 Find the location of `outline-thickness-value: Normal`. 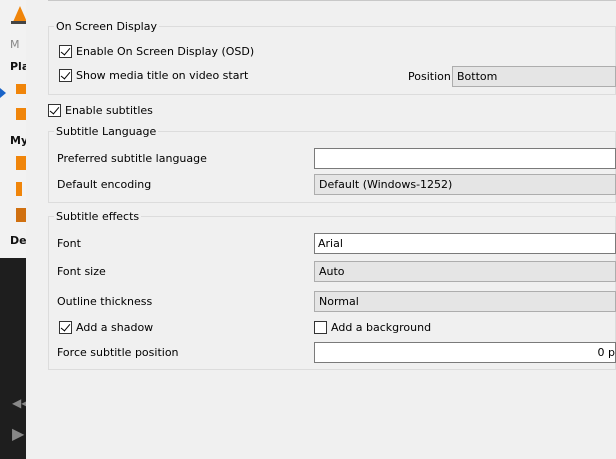

outline-thickness-value: Normal is located at coordinates (339, 301).